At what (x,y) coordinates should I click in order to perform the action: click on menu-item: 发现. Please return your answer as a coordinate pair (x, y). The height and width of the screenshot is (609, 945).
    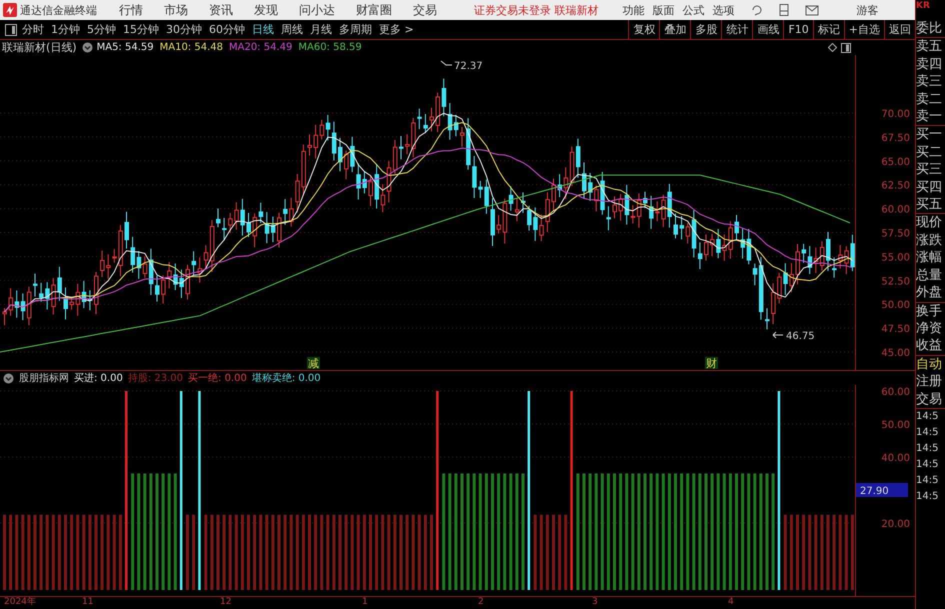
    Looking at the image, I should click on (266, 10).